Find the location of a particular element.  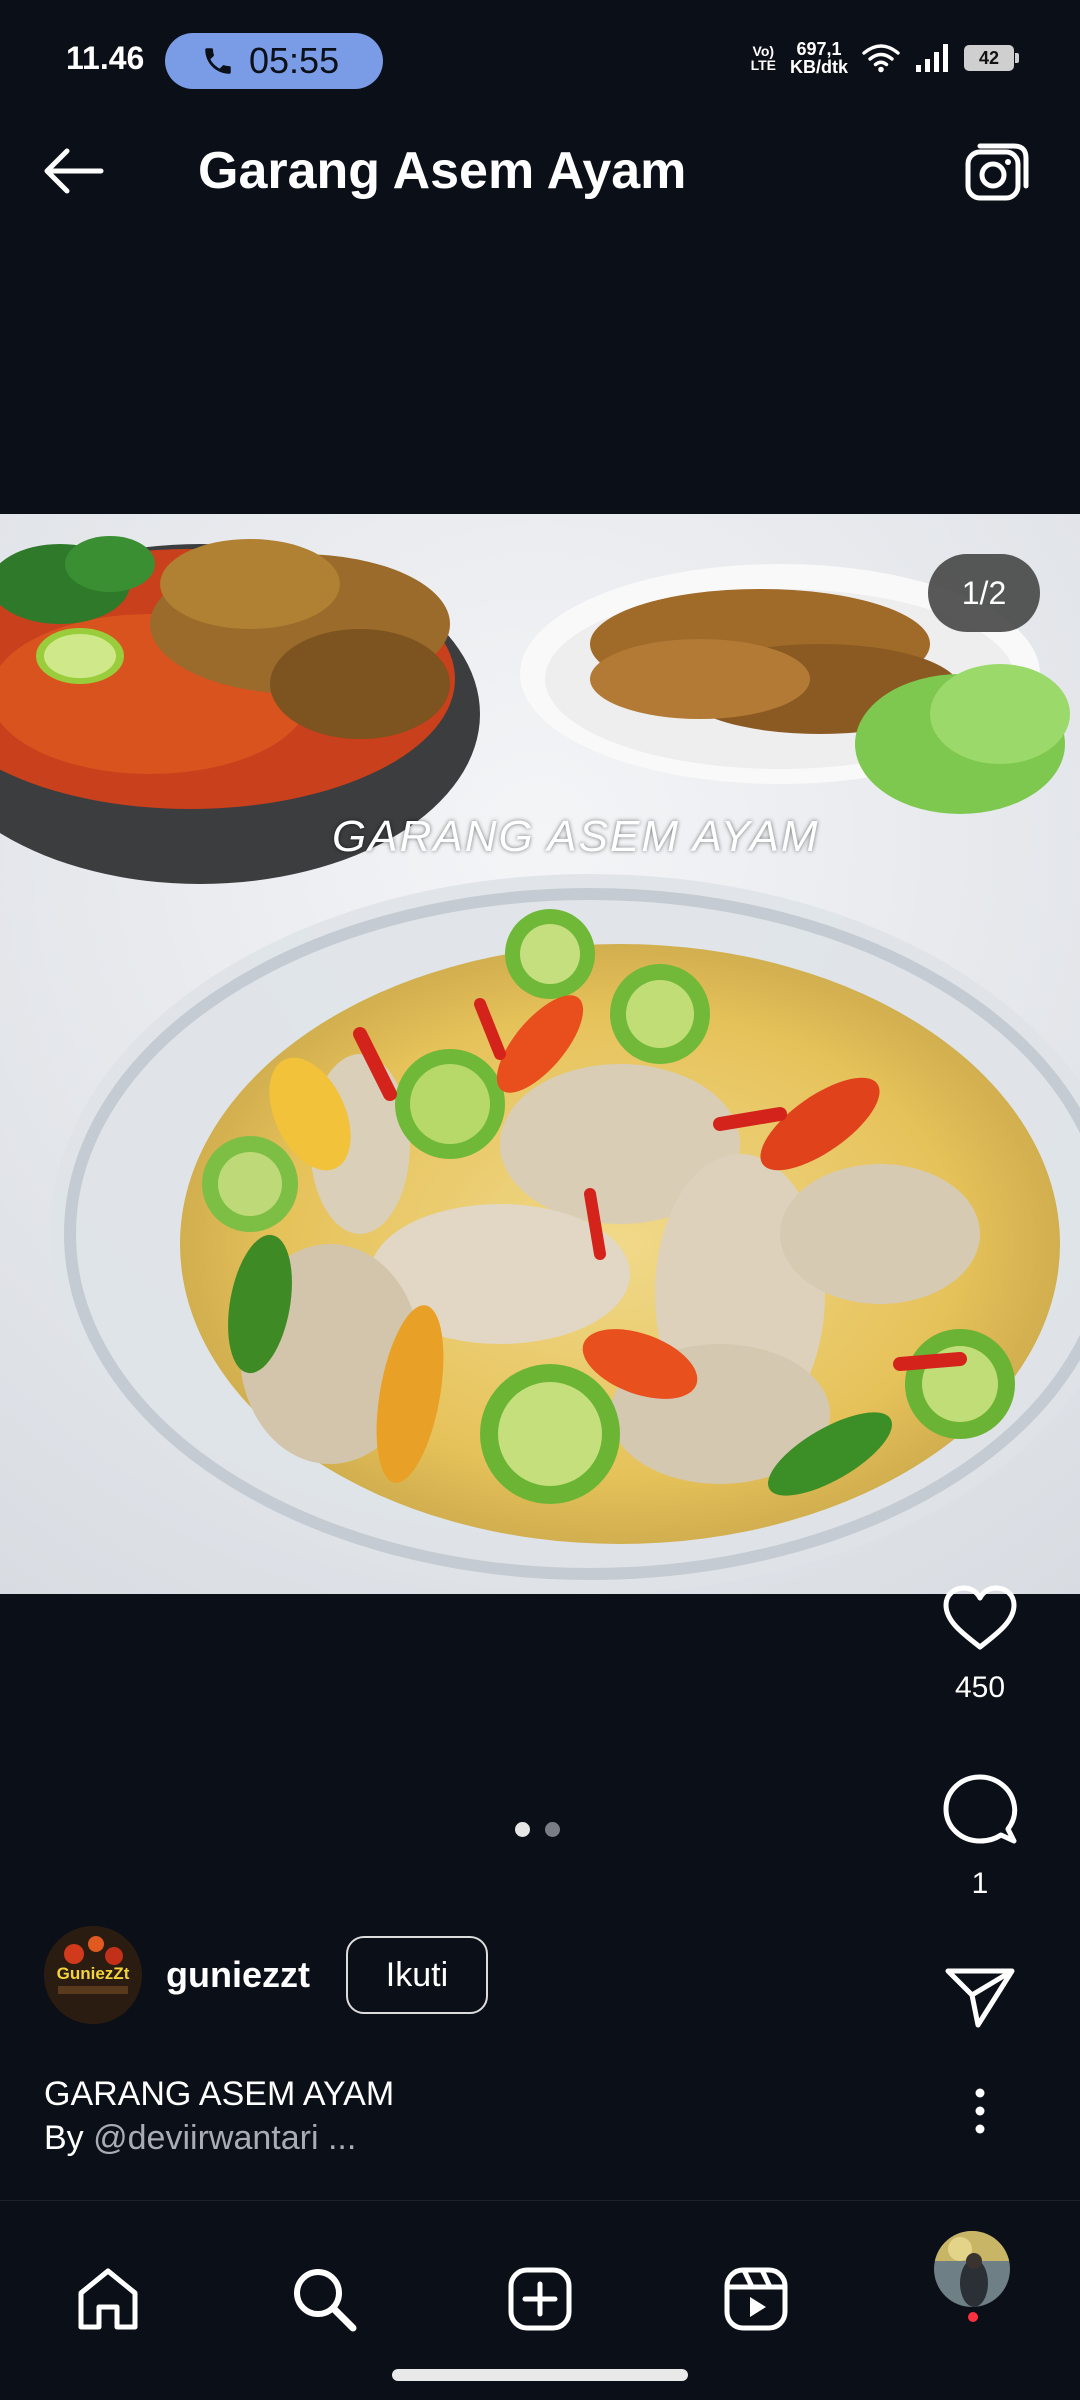

more-vertical-icon is located at coordinates (980, 2111).